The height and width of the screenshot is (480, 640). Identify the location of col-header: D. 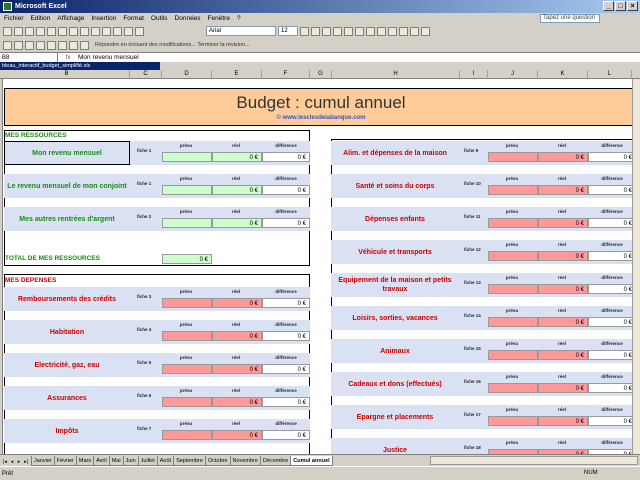
(187, 74).